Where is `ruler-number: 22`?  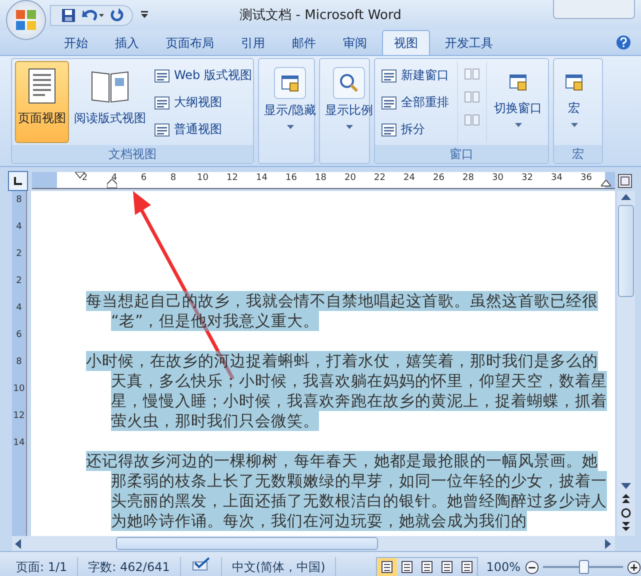
ruler-number: 22 is located at coordinates (379, 178).